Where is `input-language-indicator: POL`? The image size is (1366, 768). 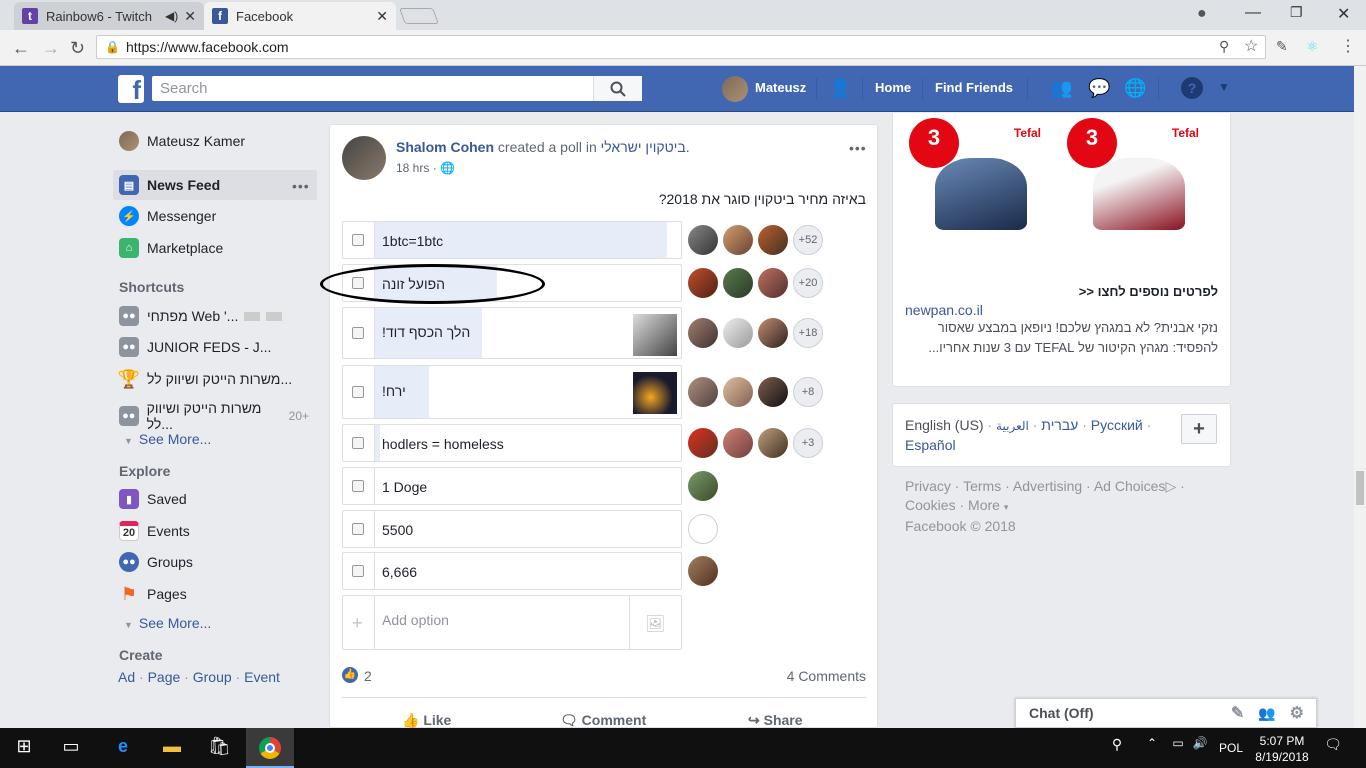 input-language-indicator: POL is located at coordinates (1231, 748).